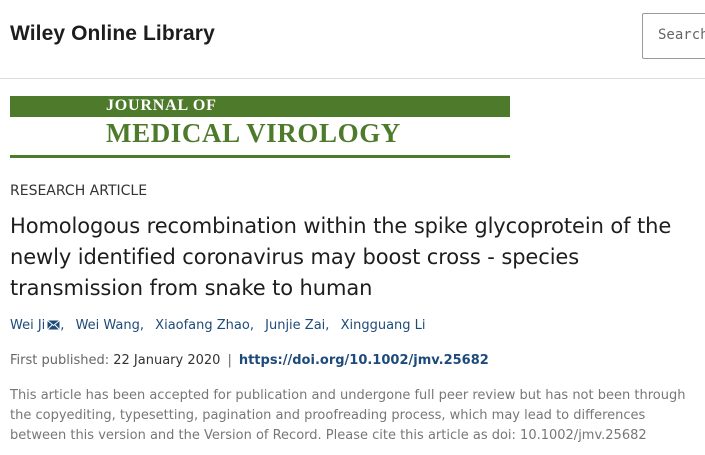 This screenshot has height=455, width=705. Describe the element at coordinates (112, 34) in the screenshot. I see `site-title: Wiley Online Library` at that location.